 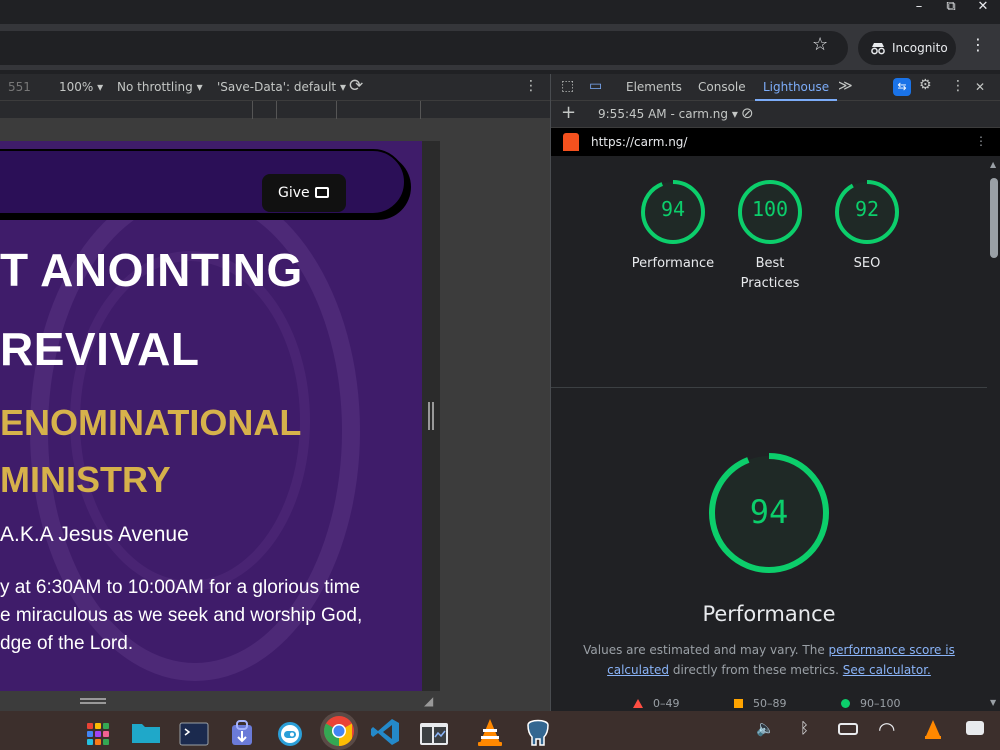 What do you see at coordinates (867, 209) in the screenshot?
I see `score-value: 92` at bounding box center [867, 209].